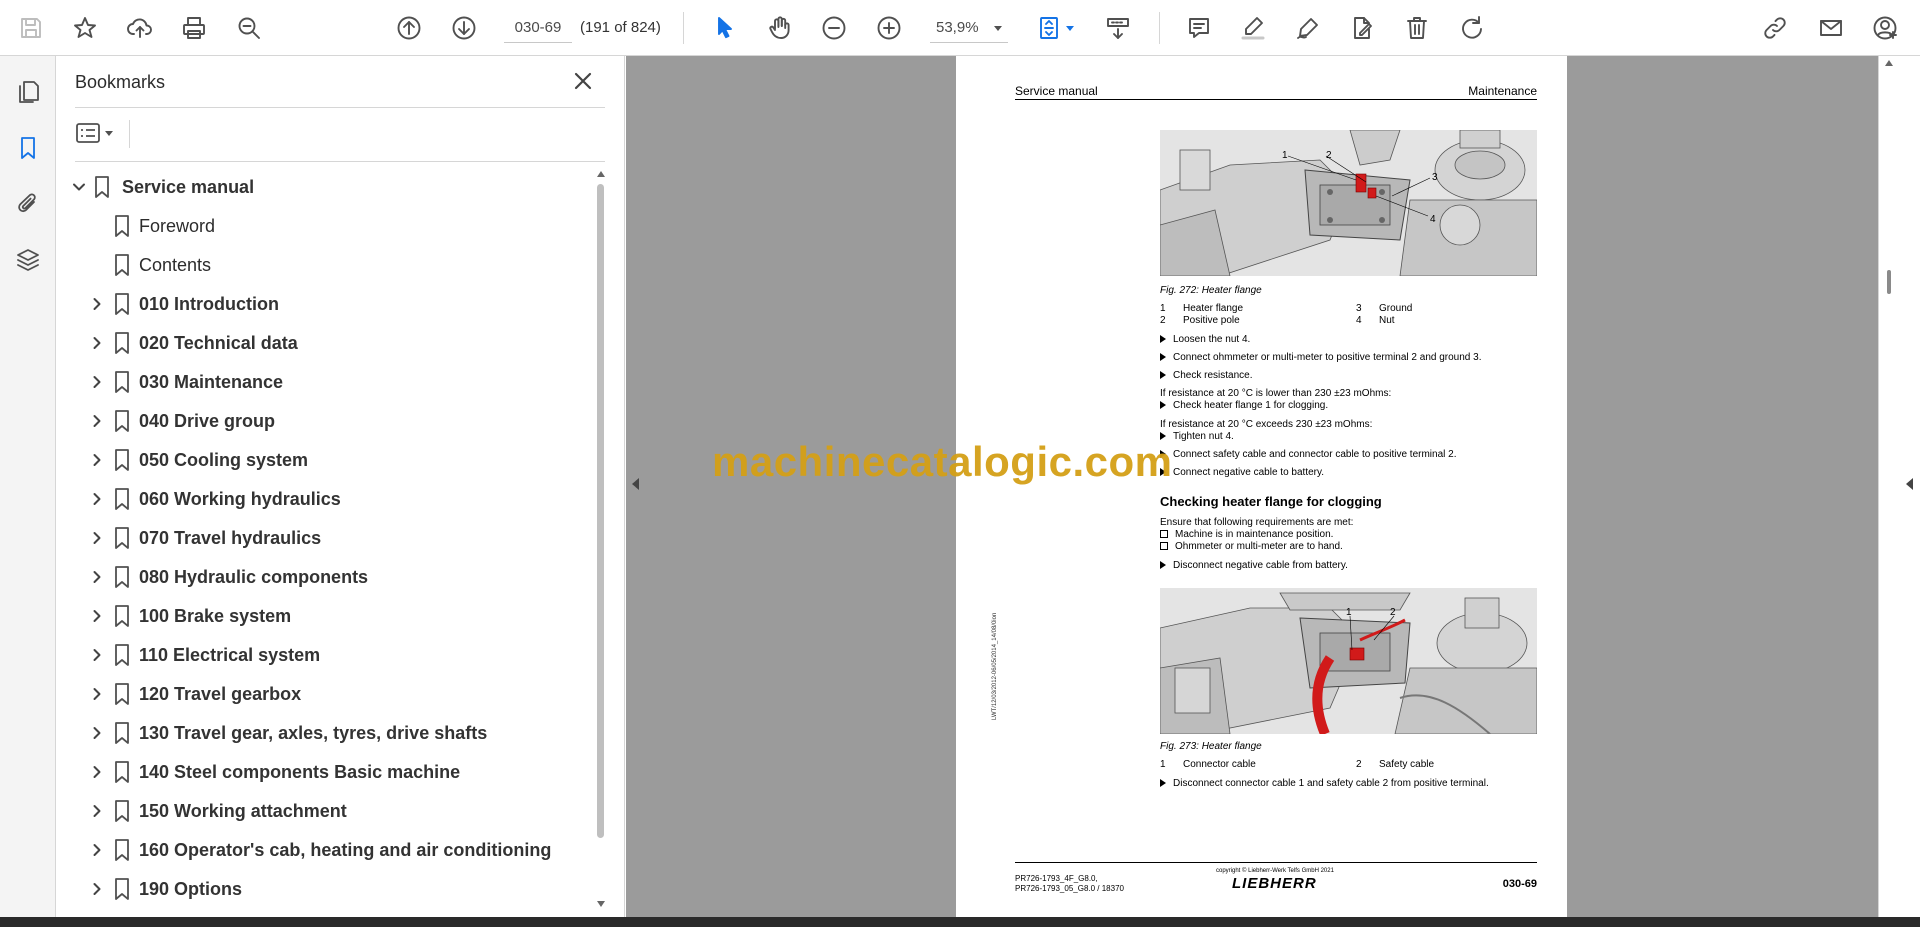  What do you see at coordinates (249, 28) in the screenshot?
I see `zoom-search-icon` at bounding box center [249, 28].